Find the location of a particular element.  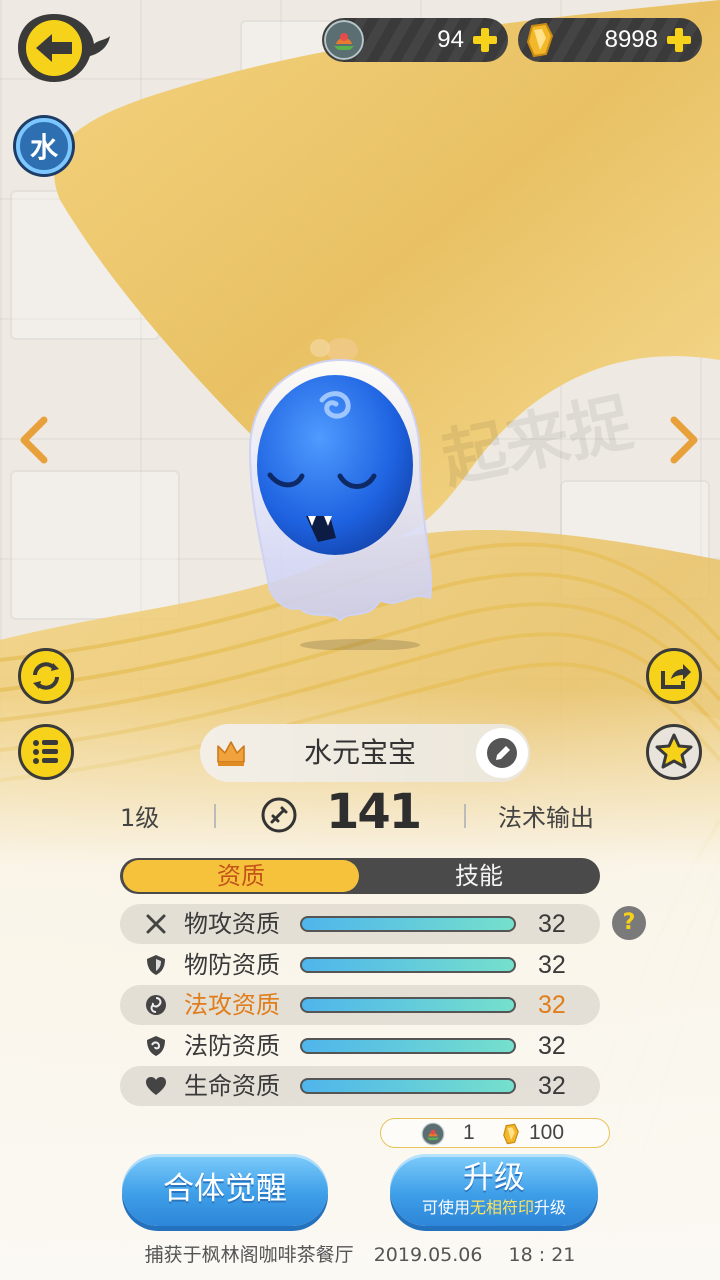

pet-role: 法术输出 is located at coordinates (546, 818).